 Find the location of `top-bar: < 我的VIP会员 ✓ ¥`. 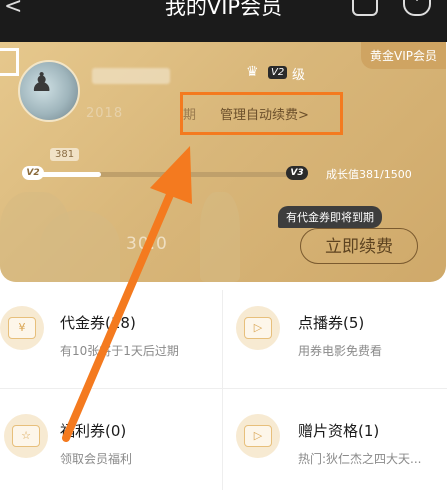

top-bar: < 我的VIP会员 ✓ ¥ is located at coordinates (223, 21).